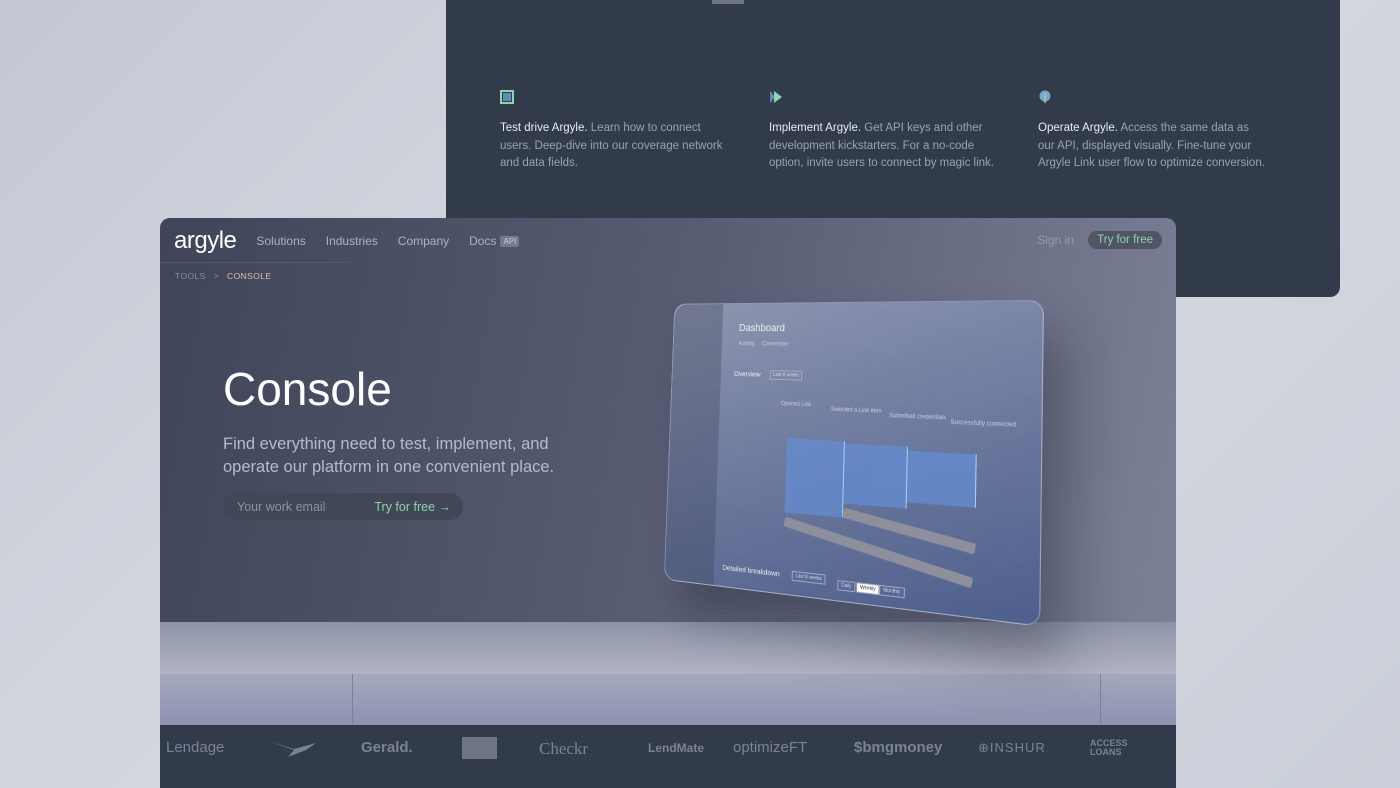 The image size is (1400, 788). Describe the element at coordinates (190, 276) in the screenshot. I see `breadcrumb-tools: TOOLS` at that location.